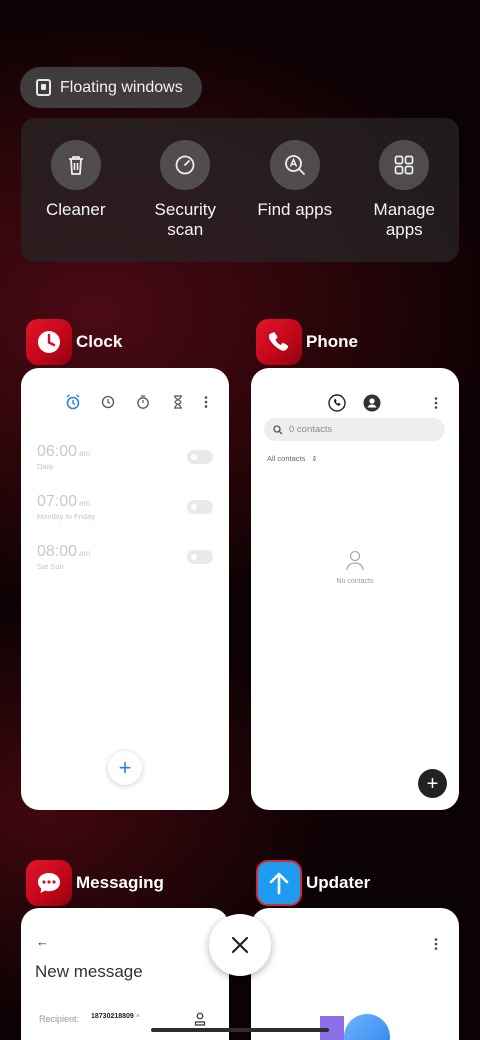  Describe the element at coordinates (279, 883) in the screenshot. I see `updater-app-icon` at that location.